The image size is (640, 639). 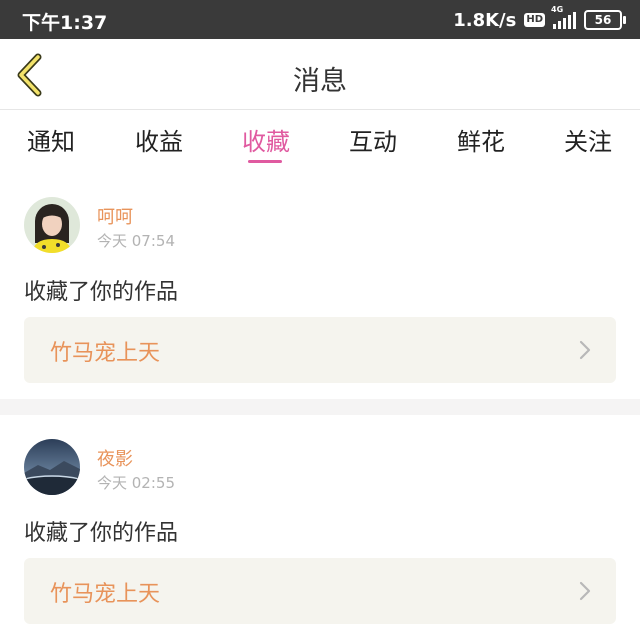 I want to click on status-indicators: 1.8K/s HD 4G 56, so click(x=539, y=18).